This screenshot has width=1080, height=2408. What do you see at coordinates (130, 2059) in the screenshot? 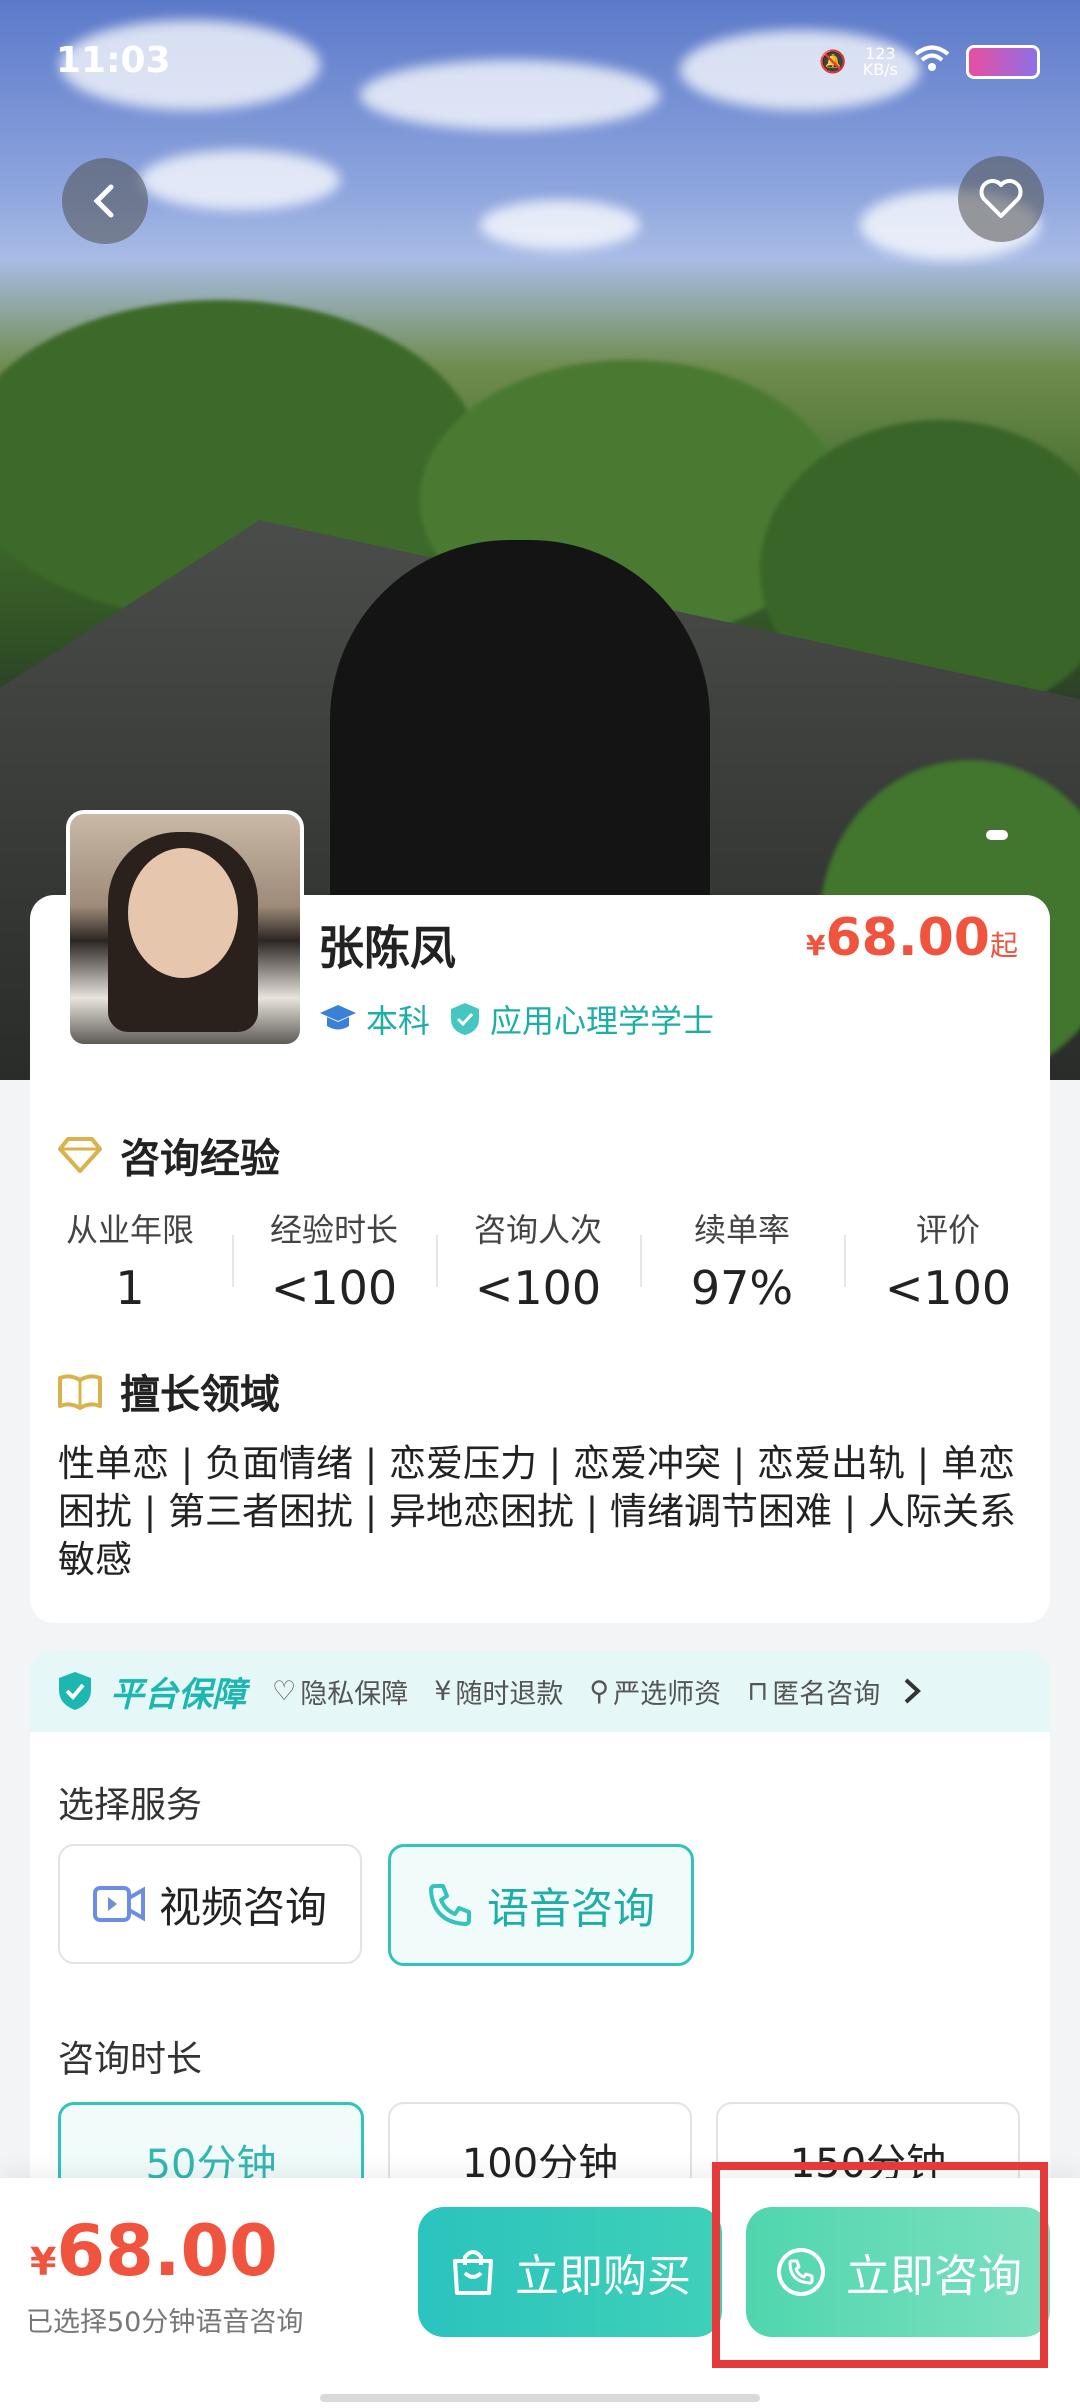
I see `duration-label: 咨询时长` at bounding box center [130, 2059].